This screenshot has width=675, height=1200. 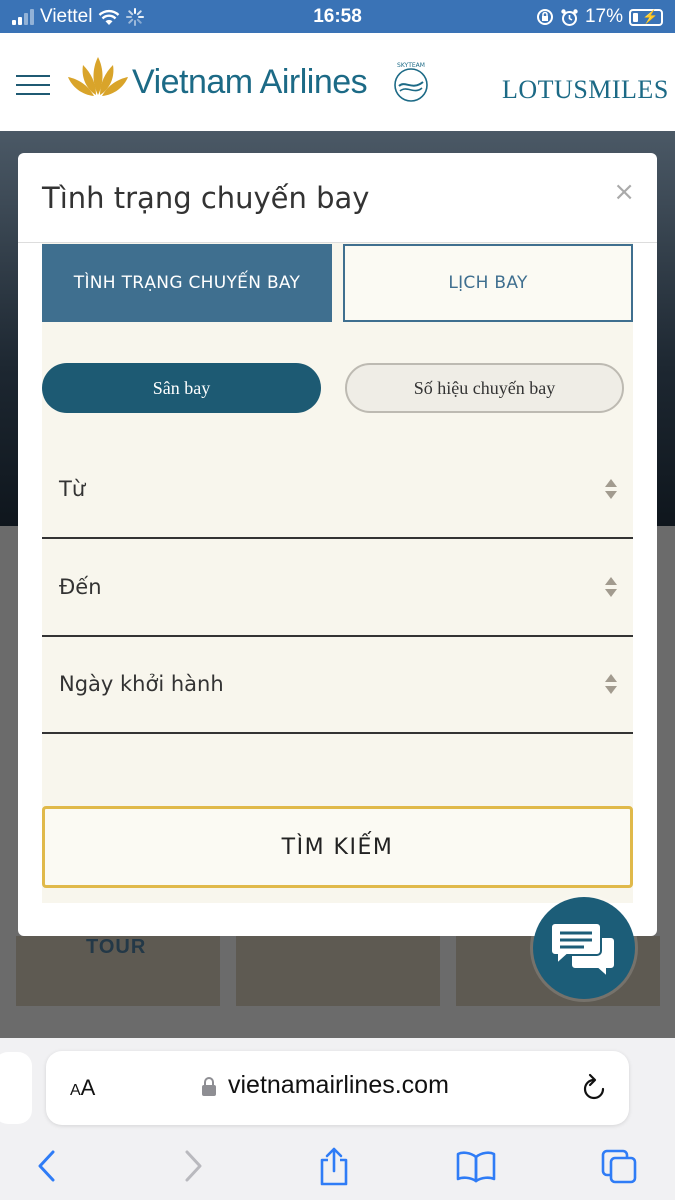 I want to click on skyteam-logo-icon: SKYTEAM, so click(x=411, y=82).